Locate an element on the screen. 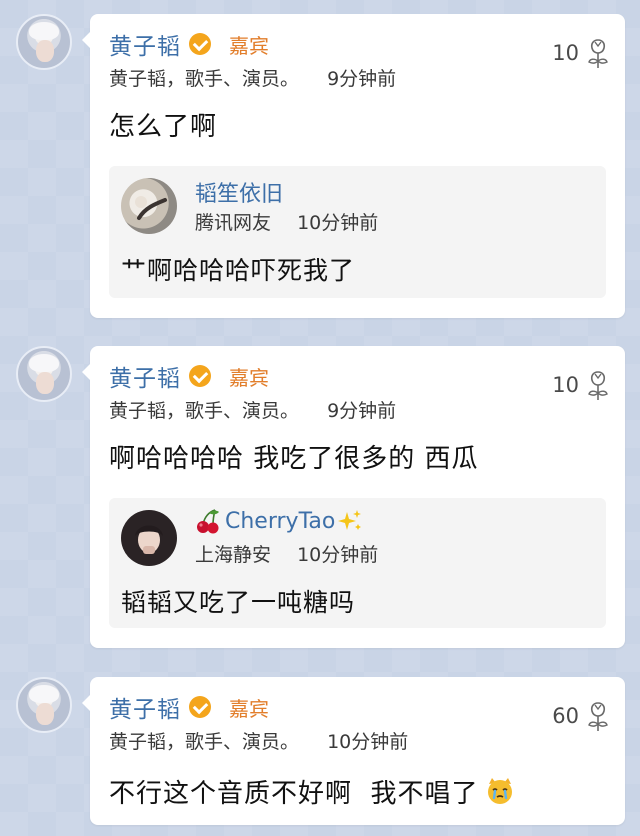 This screenshot has height=836, width=640. like-count: 60 is located at coordinates (565, 716).